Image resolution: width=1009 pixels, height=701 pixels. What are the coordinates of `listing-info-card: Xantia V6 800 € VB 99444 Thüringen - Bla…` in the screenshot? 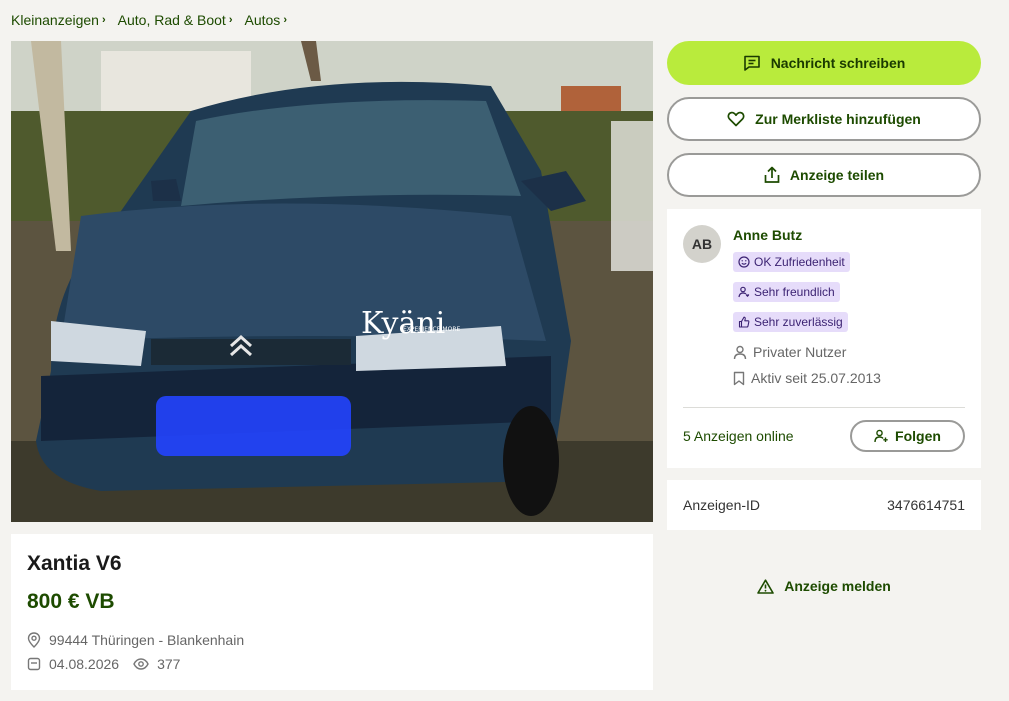 It's located at (332, 612).